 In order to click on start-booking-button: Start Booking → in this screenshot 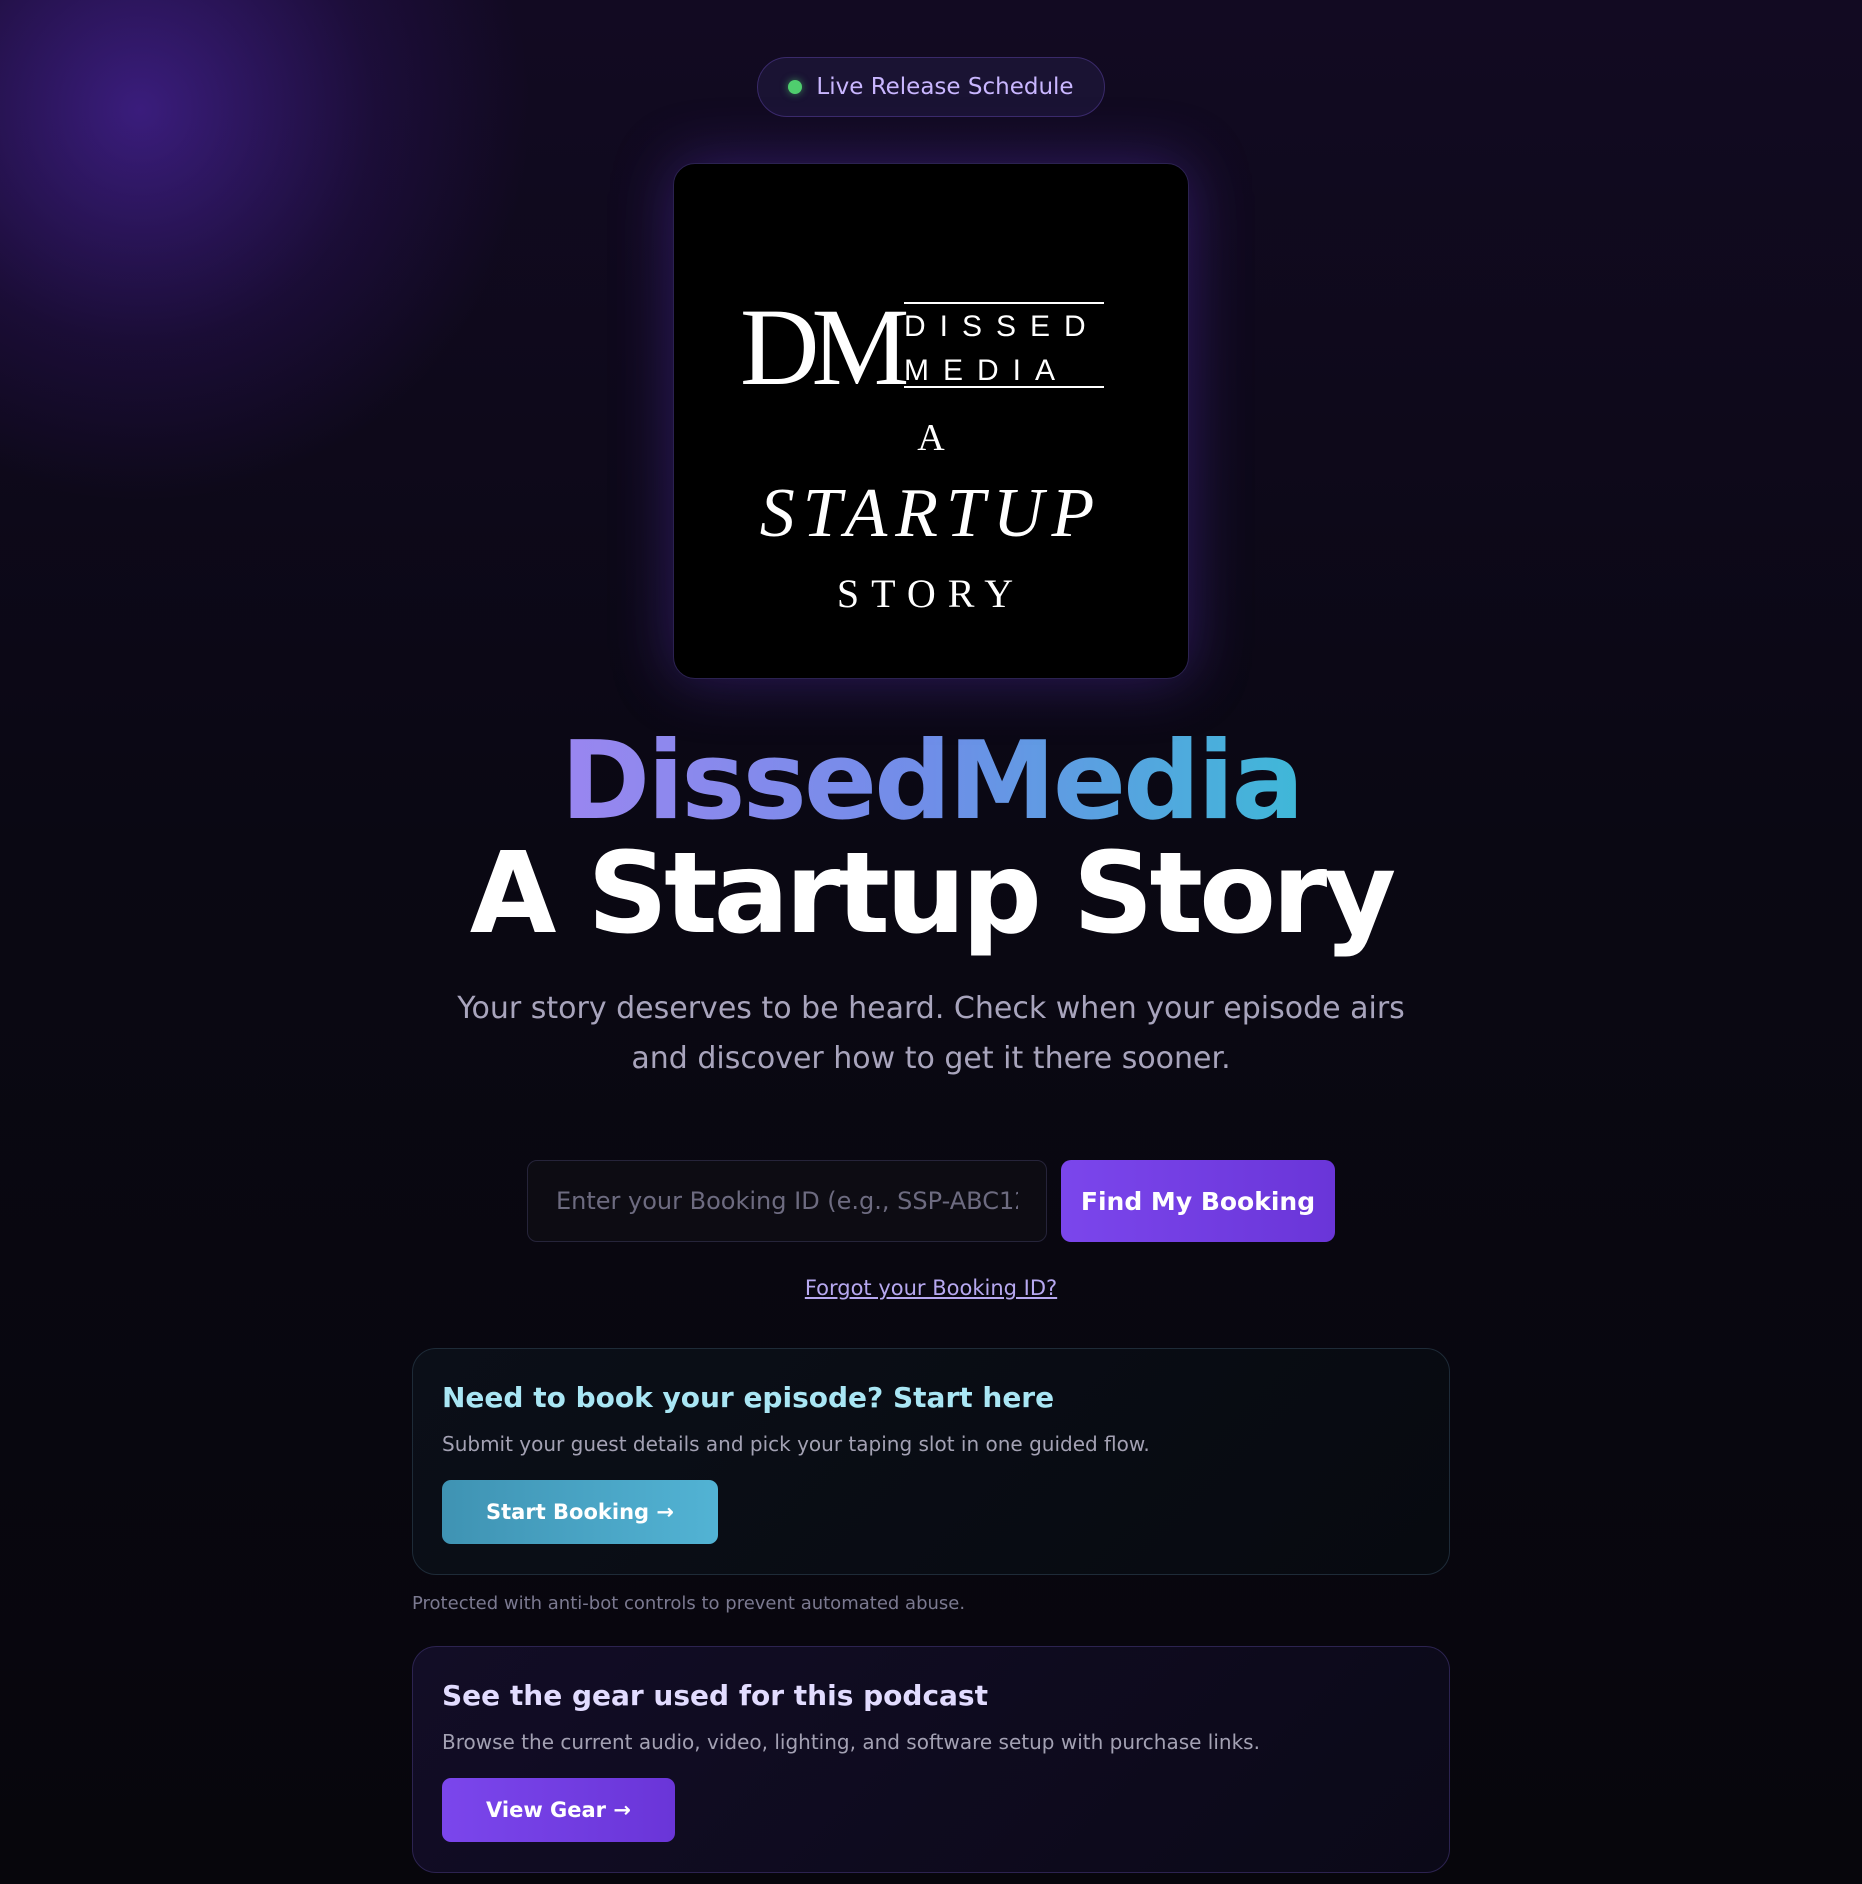, I will do `click(580, 1512)`.